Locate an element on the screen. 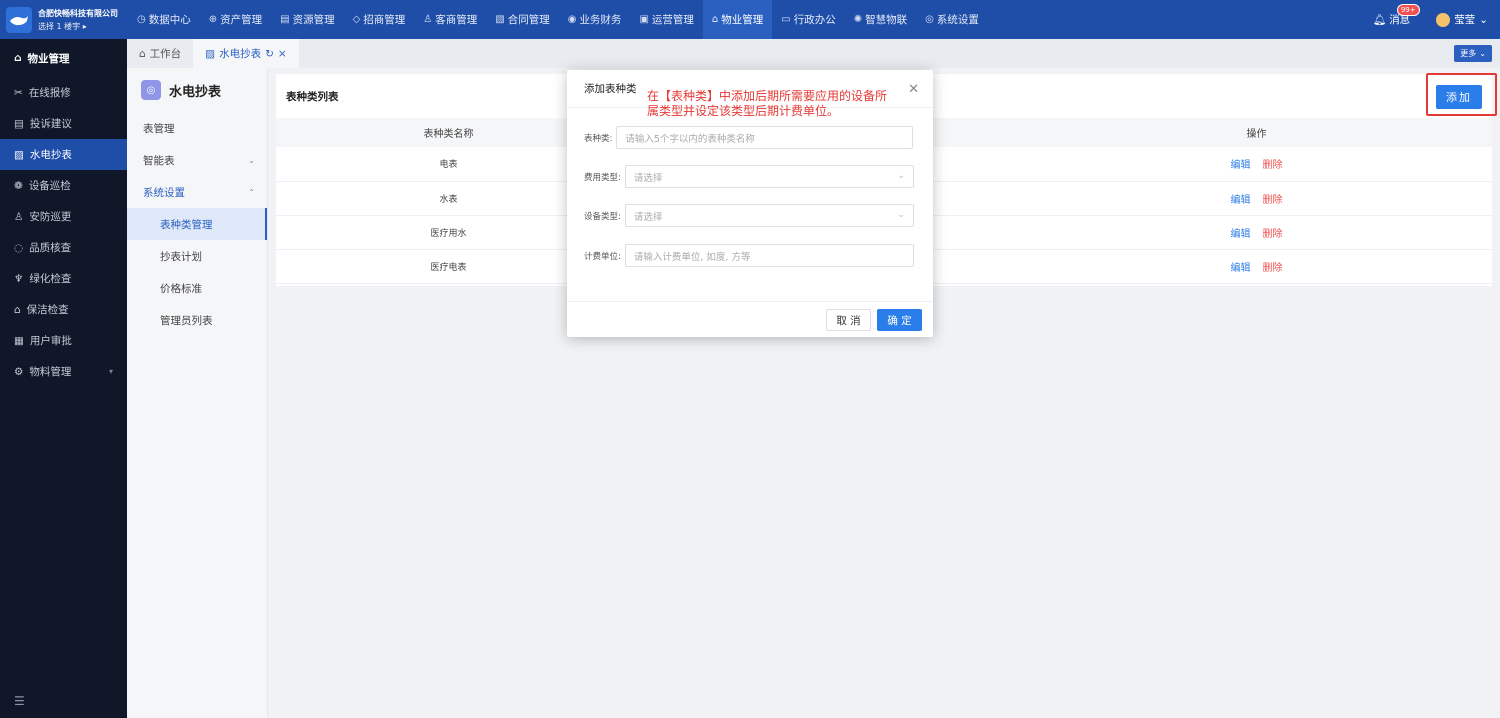 Image resolution: width=1500 pixels, height=718 pixels. iot-icon: ✺ is located at coordinates (858, 19).